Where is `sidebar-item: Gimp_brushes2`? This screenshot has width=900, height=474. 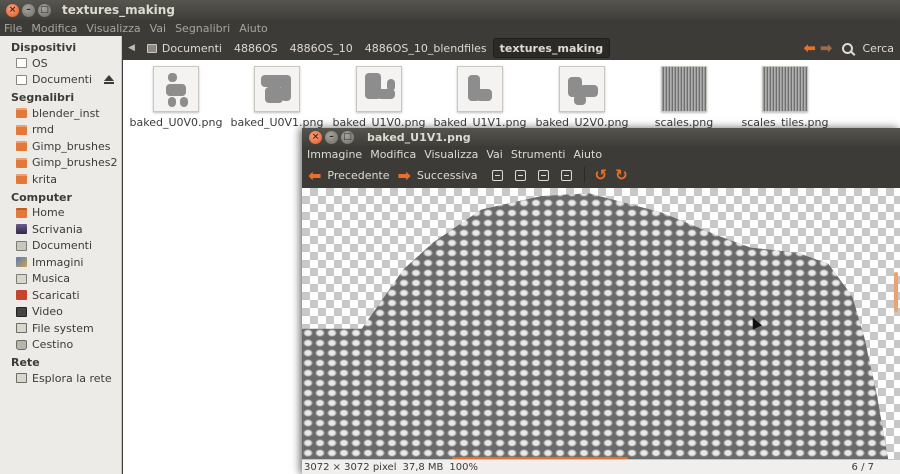
sidebar-item: Gimp_brushes2 is located at coordinates (60, 163).